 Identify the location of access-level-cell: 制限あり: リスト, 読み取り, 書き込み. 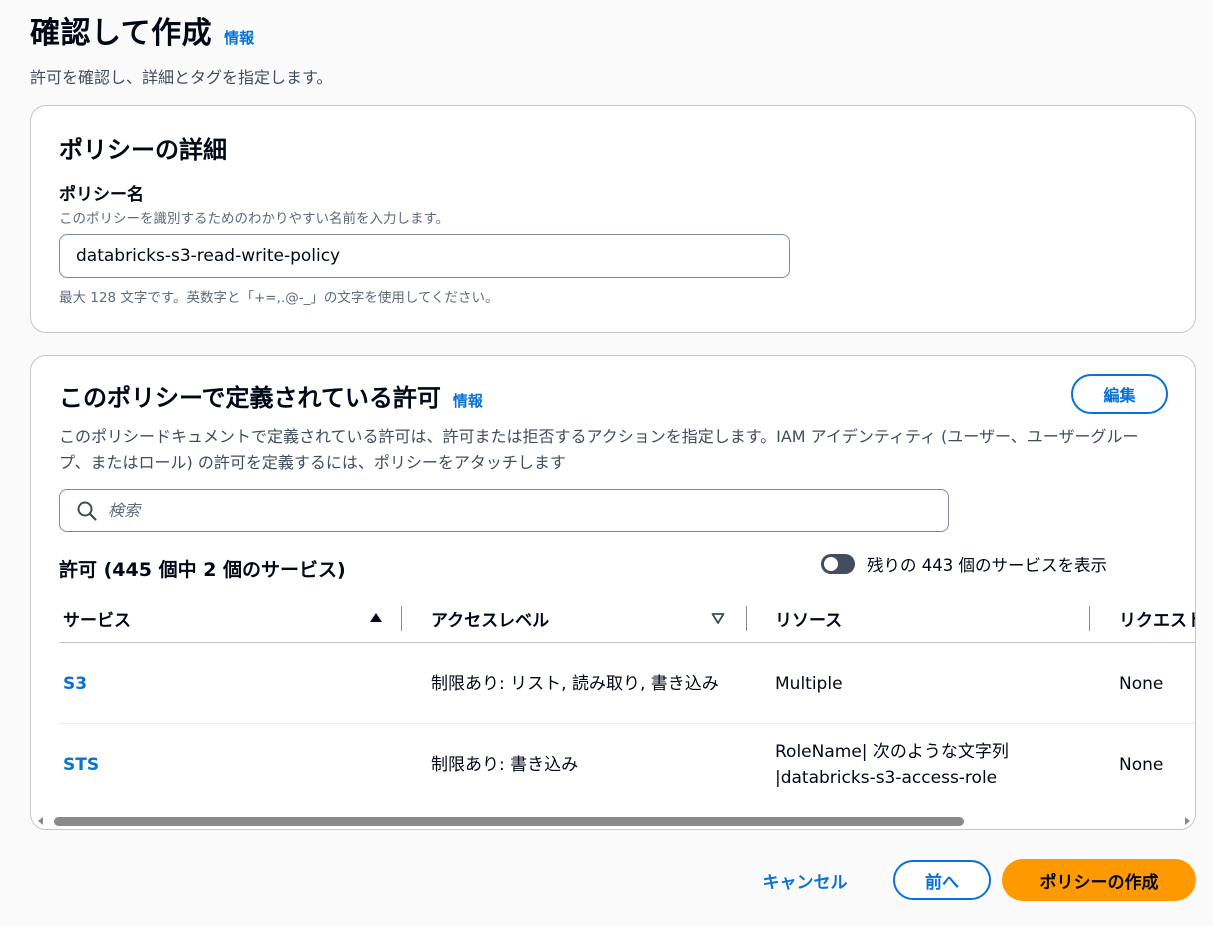
(575, 683).